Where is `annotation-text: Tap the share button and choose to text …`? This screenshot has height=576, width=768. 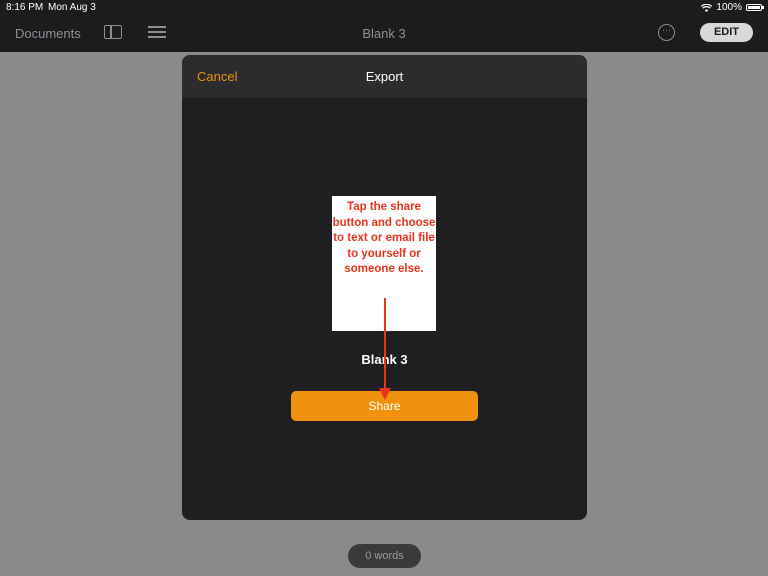 annotation-text: Tap the share button and choose to text … is located at coordinates (384, 238).